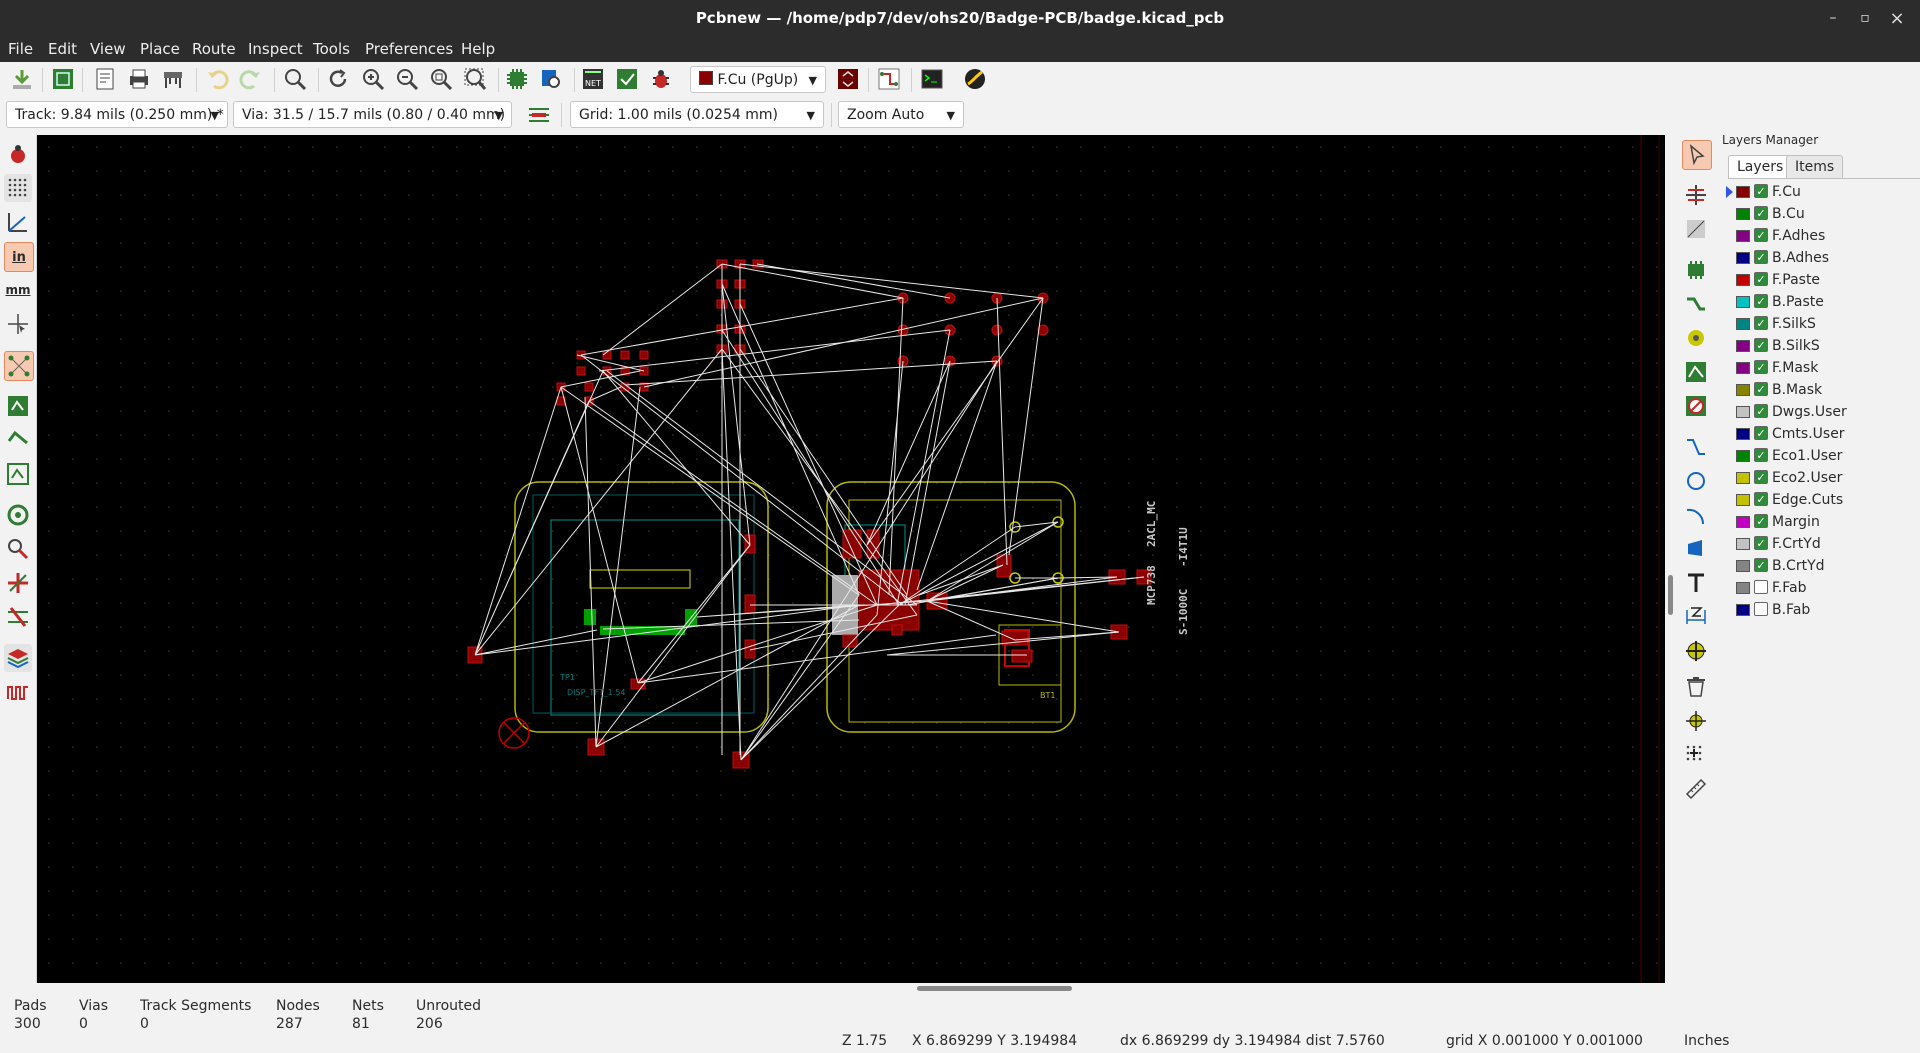 The width and height of the screenshot is (1920, 1053). Describe the element at coordinates (1796, 280) in the screenshot. I see `layer-name: F.Paste` at that location.